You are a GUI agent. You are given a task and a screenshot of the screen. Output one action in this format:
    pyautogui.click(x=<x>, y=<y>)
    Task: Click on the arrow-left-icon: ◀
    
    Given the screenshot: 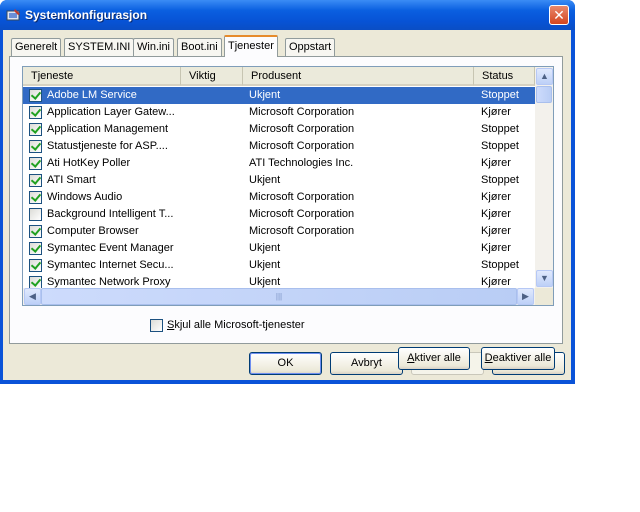 What is the action you would take?
    pyautogui.click(x=32, y=296)
    